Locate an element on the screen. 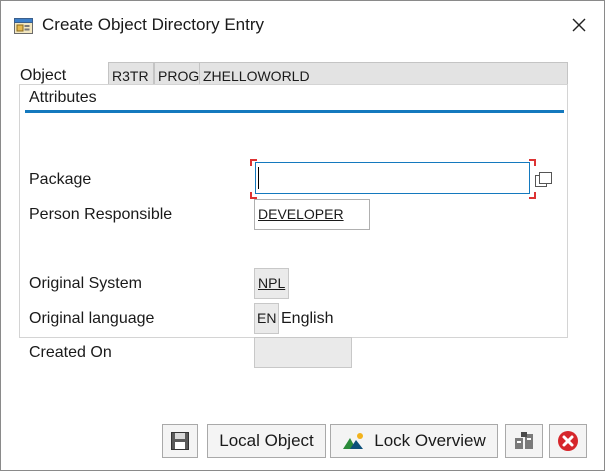  package-label: Package is located at coordinates (60, 179).